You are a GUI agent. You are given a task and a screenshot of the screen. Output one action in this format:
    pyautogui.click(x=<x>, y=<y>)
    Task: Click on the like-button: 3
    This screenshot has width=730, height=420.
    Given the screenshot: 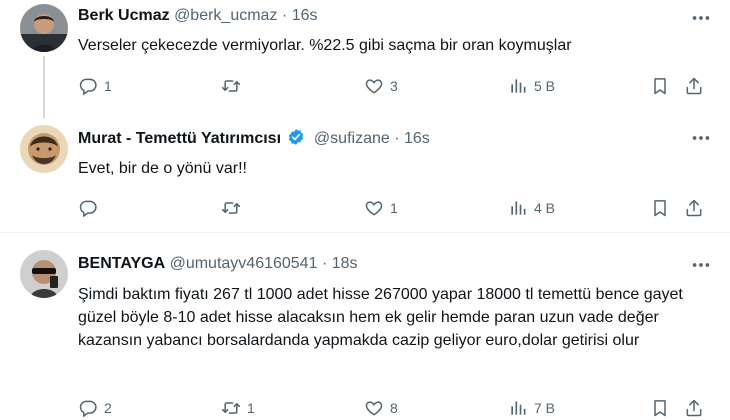 What is the action you would take?
    pyautogui.click(x=381, y=86)
    